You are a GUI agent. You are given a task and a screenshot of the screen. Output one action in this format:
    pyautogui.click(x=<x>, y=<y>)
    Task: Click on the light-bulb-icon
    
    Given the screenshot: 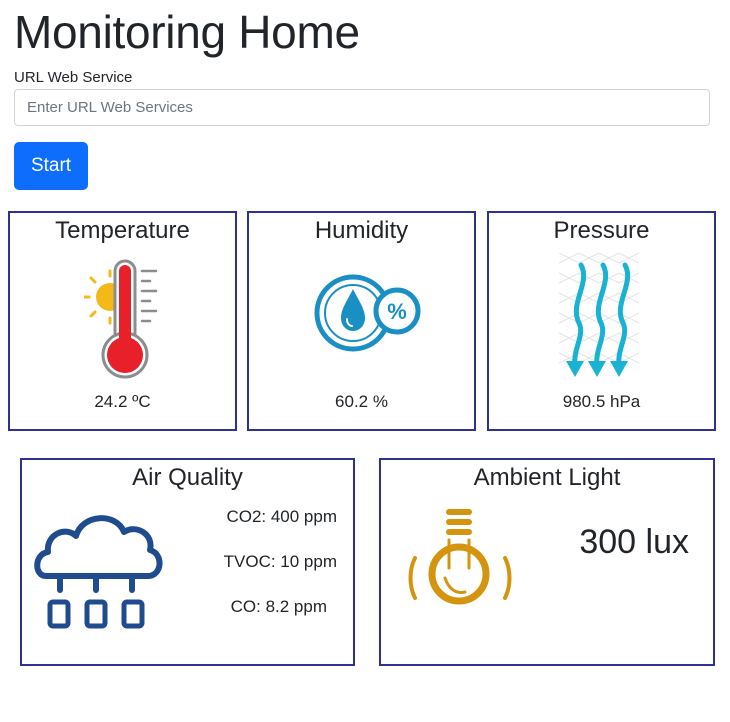 What is the action you would take?
    pyautogui.click(x=460, y=557)
    